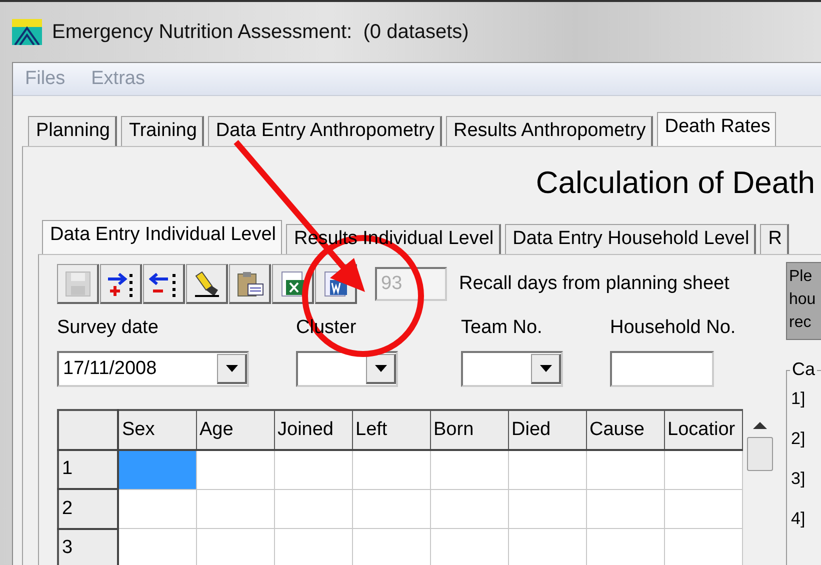 The image size is (821, 565). What do you see at coordinates (260, 32) in the screenshot?
I see `window-title: Emergency Nutrition Assessment: (0 datasets)` at bounding box center [260, 32].